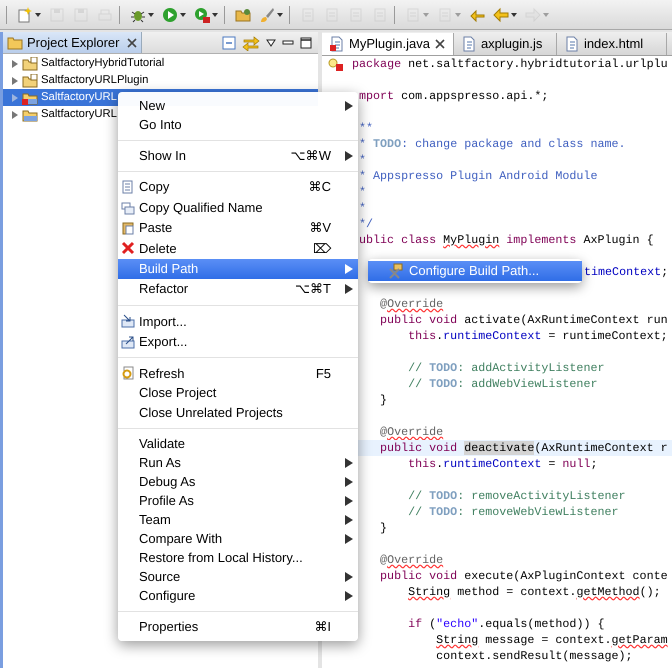  What do you see at coordinates (510, 64) in the screenshot?
I see `code-line: package net.saltfactory.hybridtutorial.urlplu` at bounding box center [510, 64].